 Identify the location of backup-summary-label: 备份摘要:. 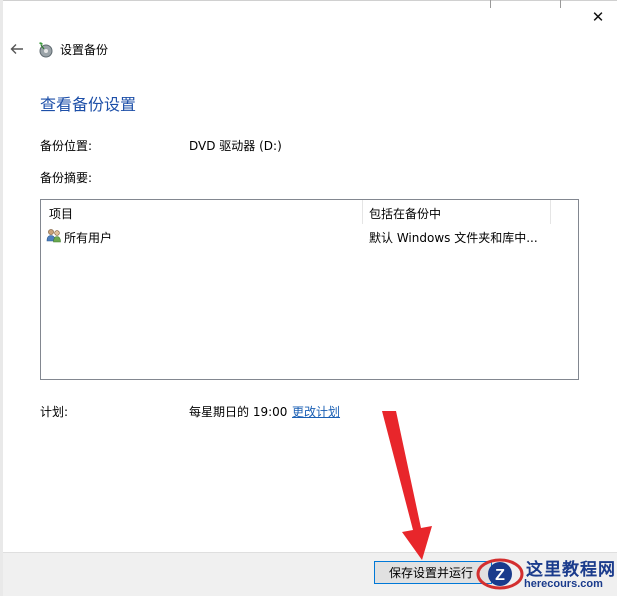
(66, 178).